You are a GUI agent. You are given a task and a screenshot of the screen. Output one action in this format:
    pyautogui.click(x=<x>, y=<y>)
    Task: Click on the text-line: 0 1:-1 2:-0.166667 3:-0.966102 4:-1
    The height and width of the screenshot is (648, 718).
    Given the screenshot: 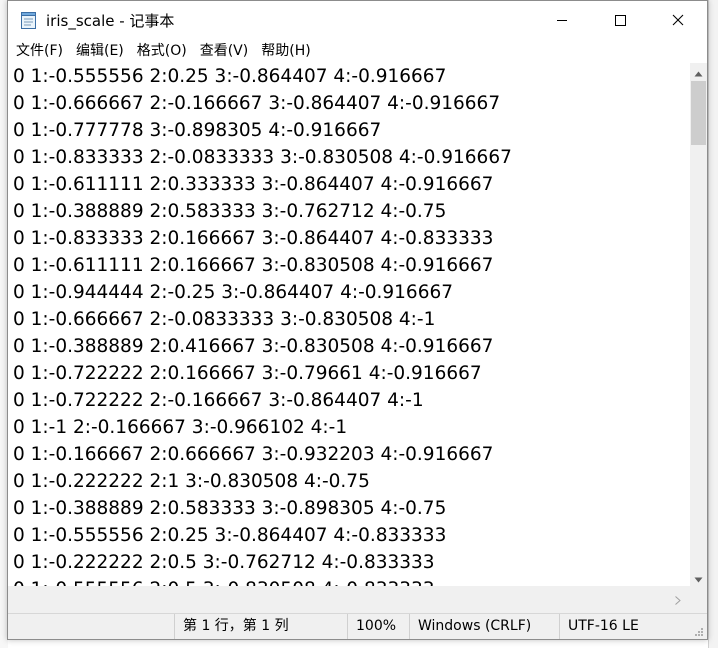 What is the action you would take?
    pyautogui.click(x=180, y=427)
    